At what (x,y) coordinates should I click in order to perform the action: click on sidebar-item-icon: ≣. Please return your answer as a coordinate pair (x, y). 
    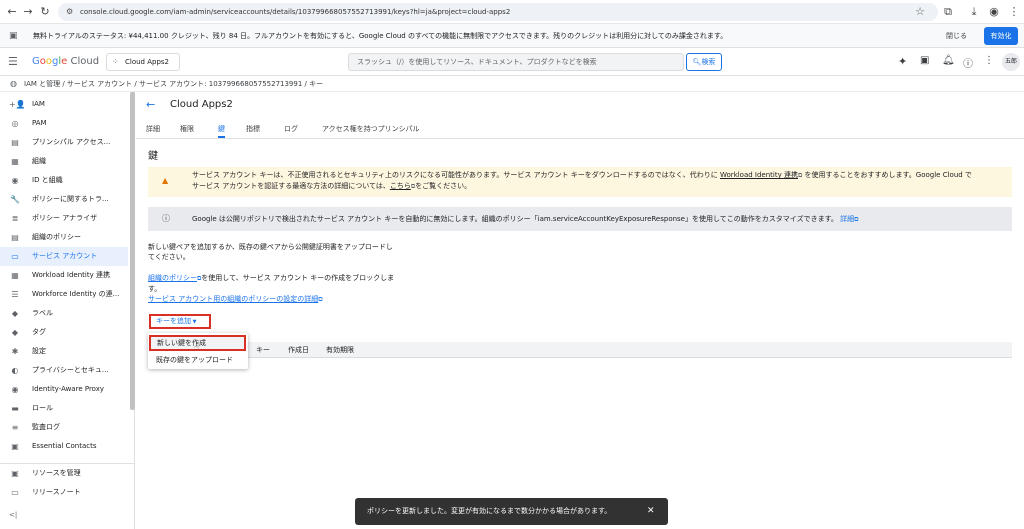
    Looking at the image, I should click on (15, 218).